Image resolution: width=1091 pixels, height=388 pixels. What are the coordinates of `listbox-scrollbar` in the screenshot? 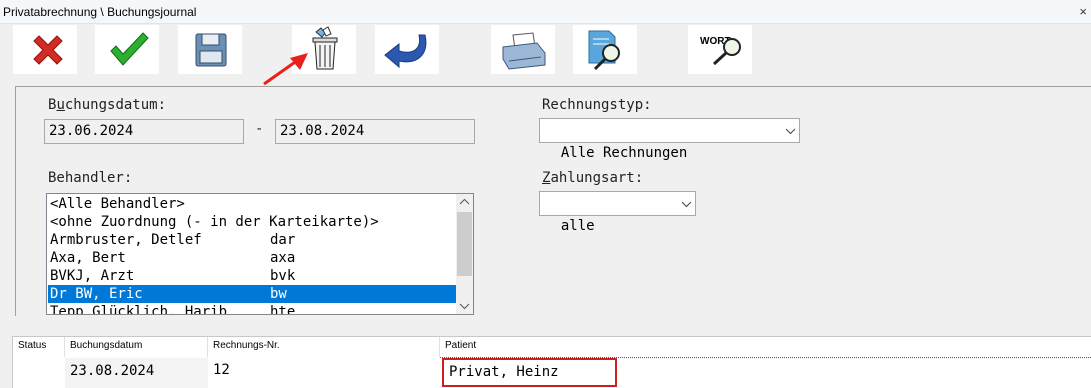 It's located at (464, 254).